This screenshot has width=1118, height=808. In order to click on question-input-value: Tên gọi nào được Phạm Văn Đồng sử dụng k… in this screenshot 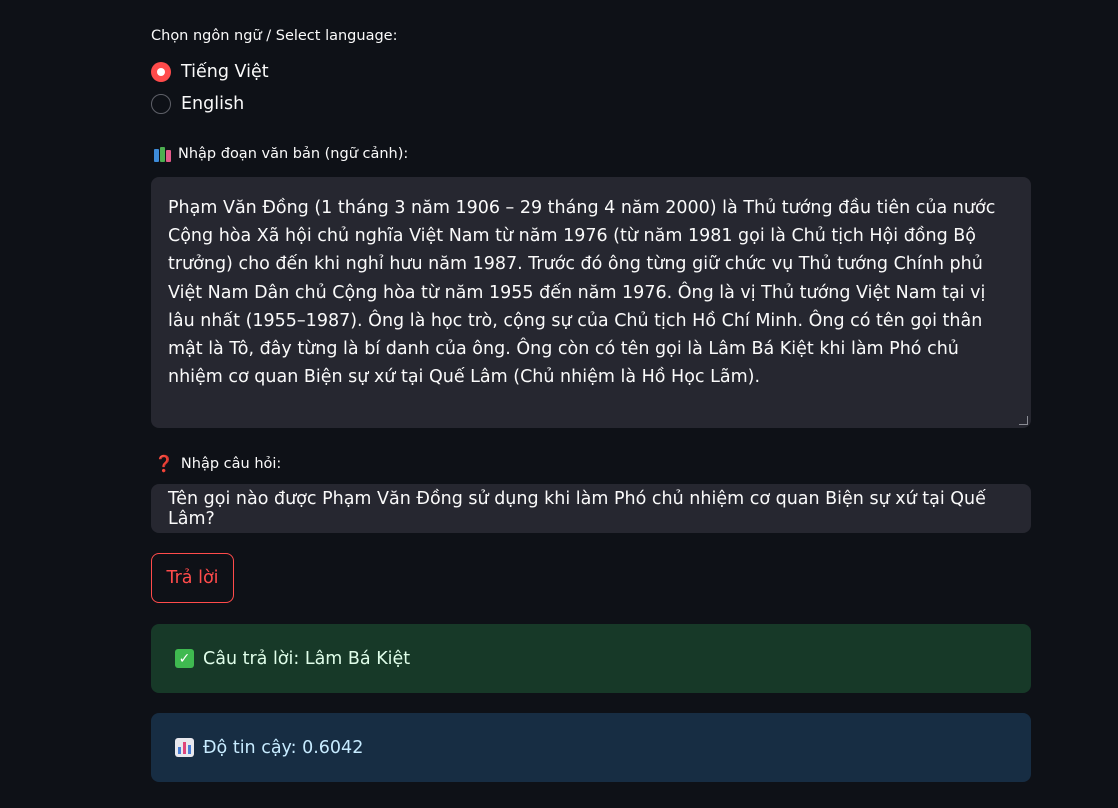, I will do `click(577, 508)`.